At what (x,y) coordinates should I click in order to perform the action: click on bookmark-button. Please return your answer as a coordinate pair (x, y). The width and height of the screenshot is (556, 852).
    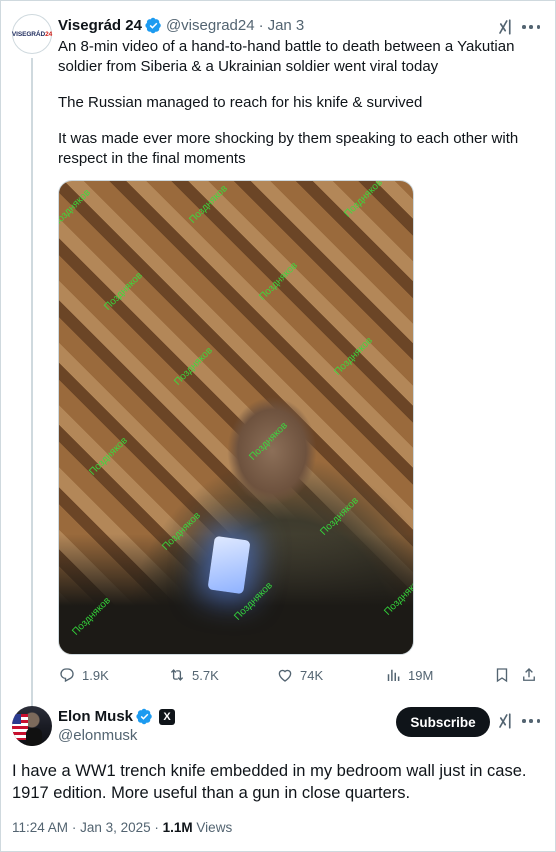
    Looking at the image, I should click on (502, 675).